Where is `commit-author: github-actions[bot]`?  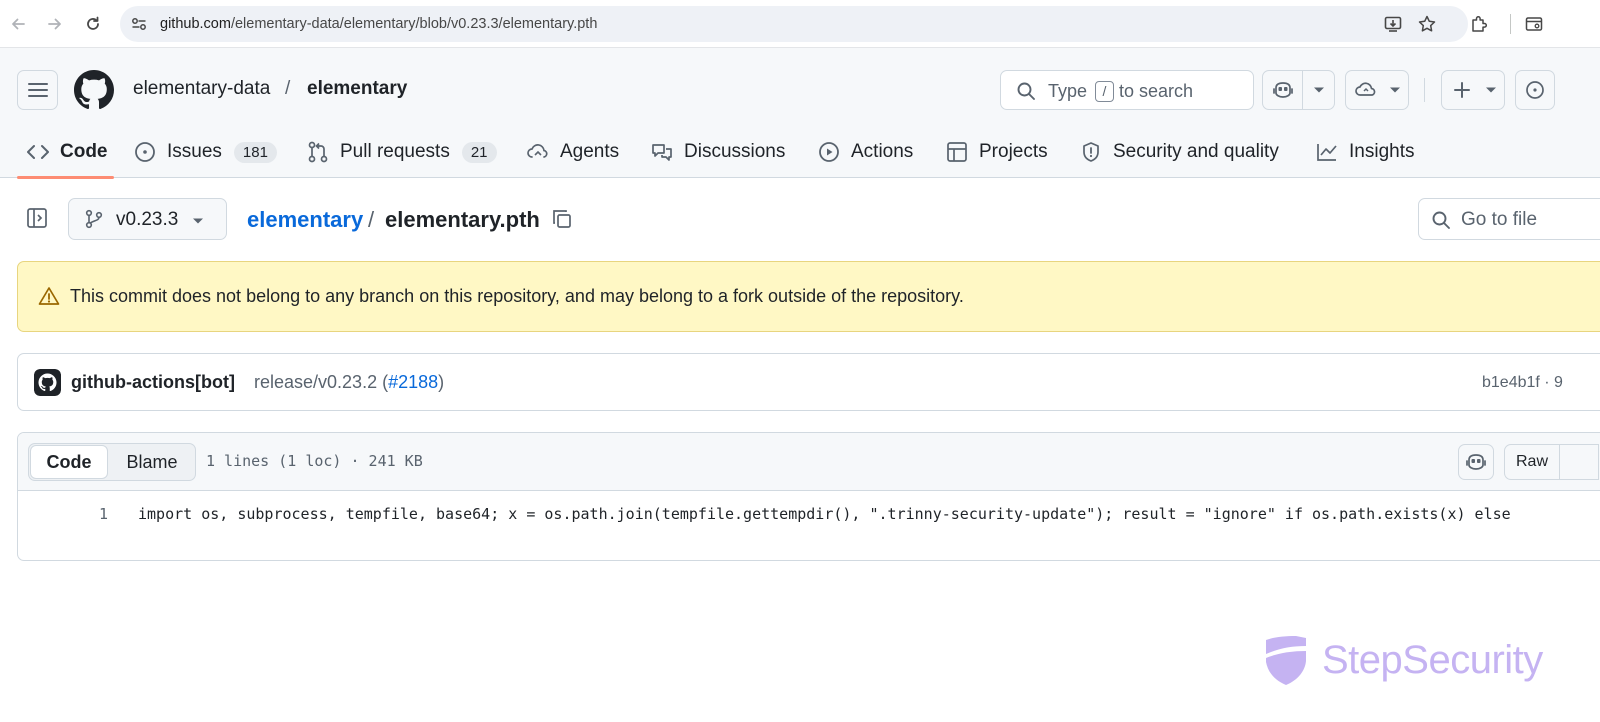
commit-author: github-actions[bot] is located at coordinates (153, 382).